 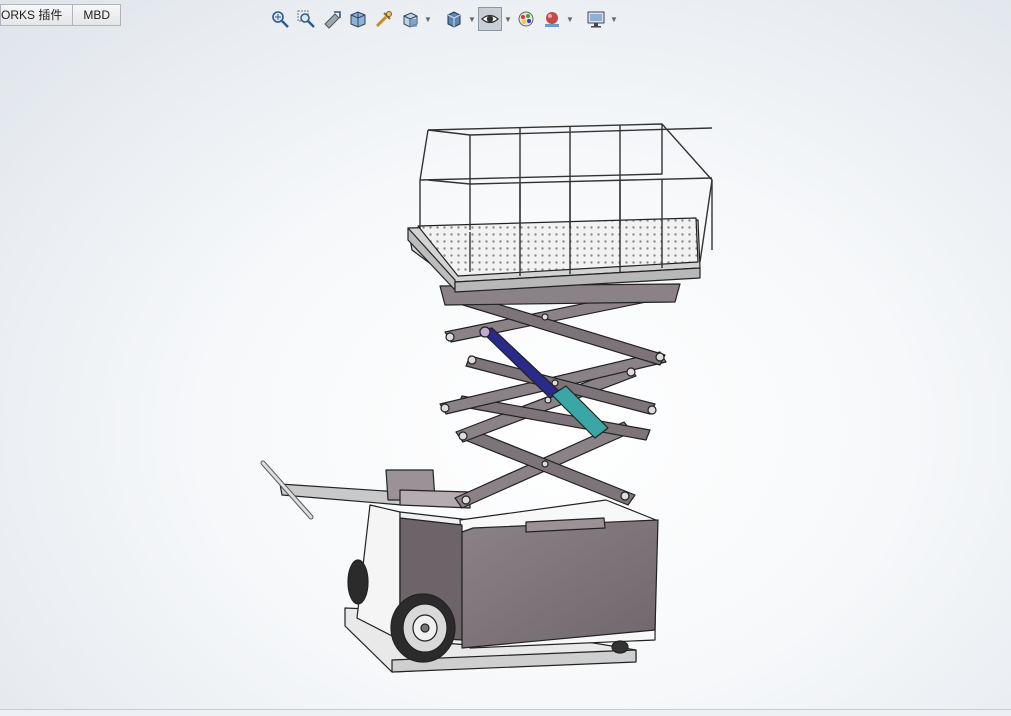 I want to click on caster-wheel, so click(x=620, y=647).